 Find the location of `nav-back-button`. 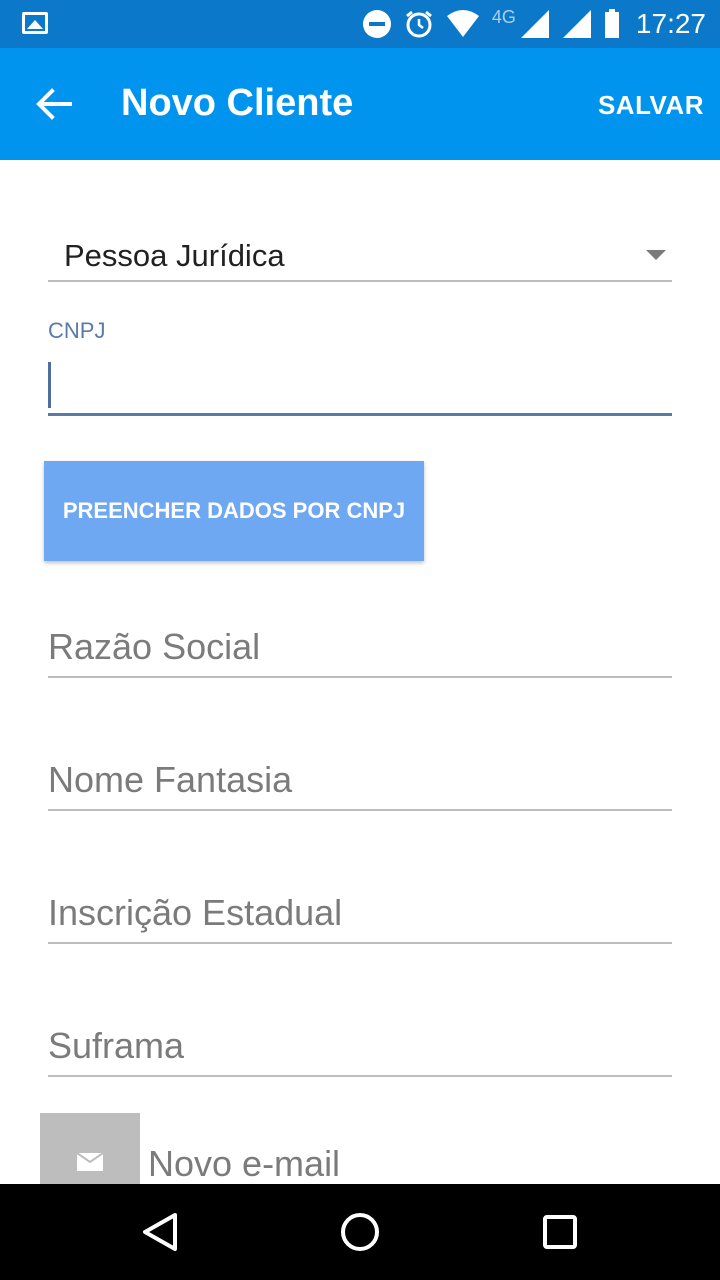

nav-back-button is located at coordinates (160, 1232).